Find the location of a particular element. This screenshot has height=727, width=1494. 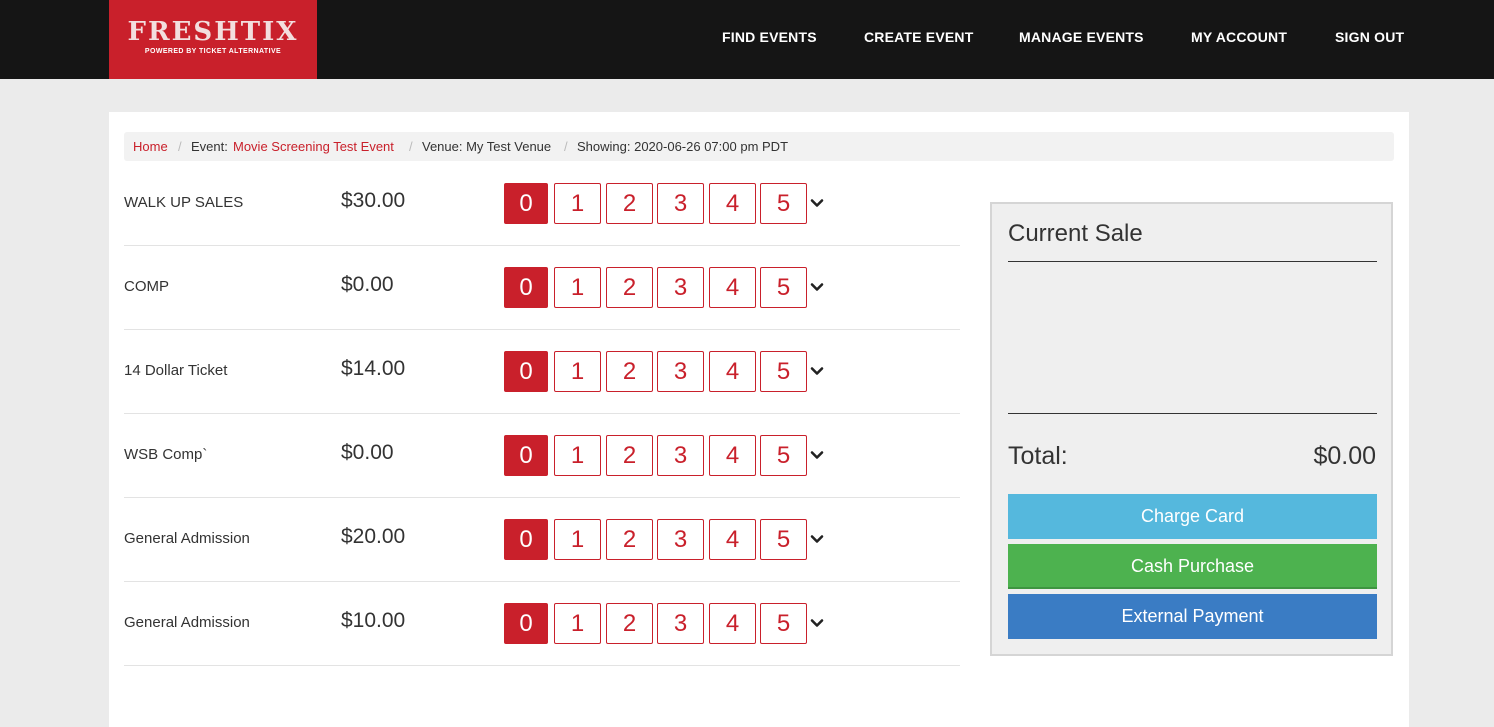

charge-card-button: Charge Card is located at coordinates (1192, 516).